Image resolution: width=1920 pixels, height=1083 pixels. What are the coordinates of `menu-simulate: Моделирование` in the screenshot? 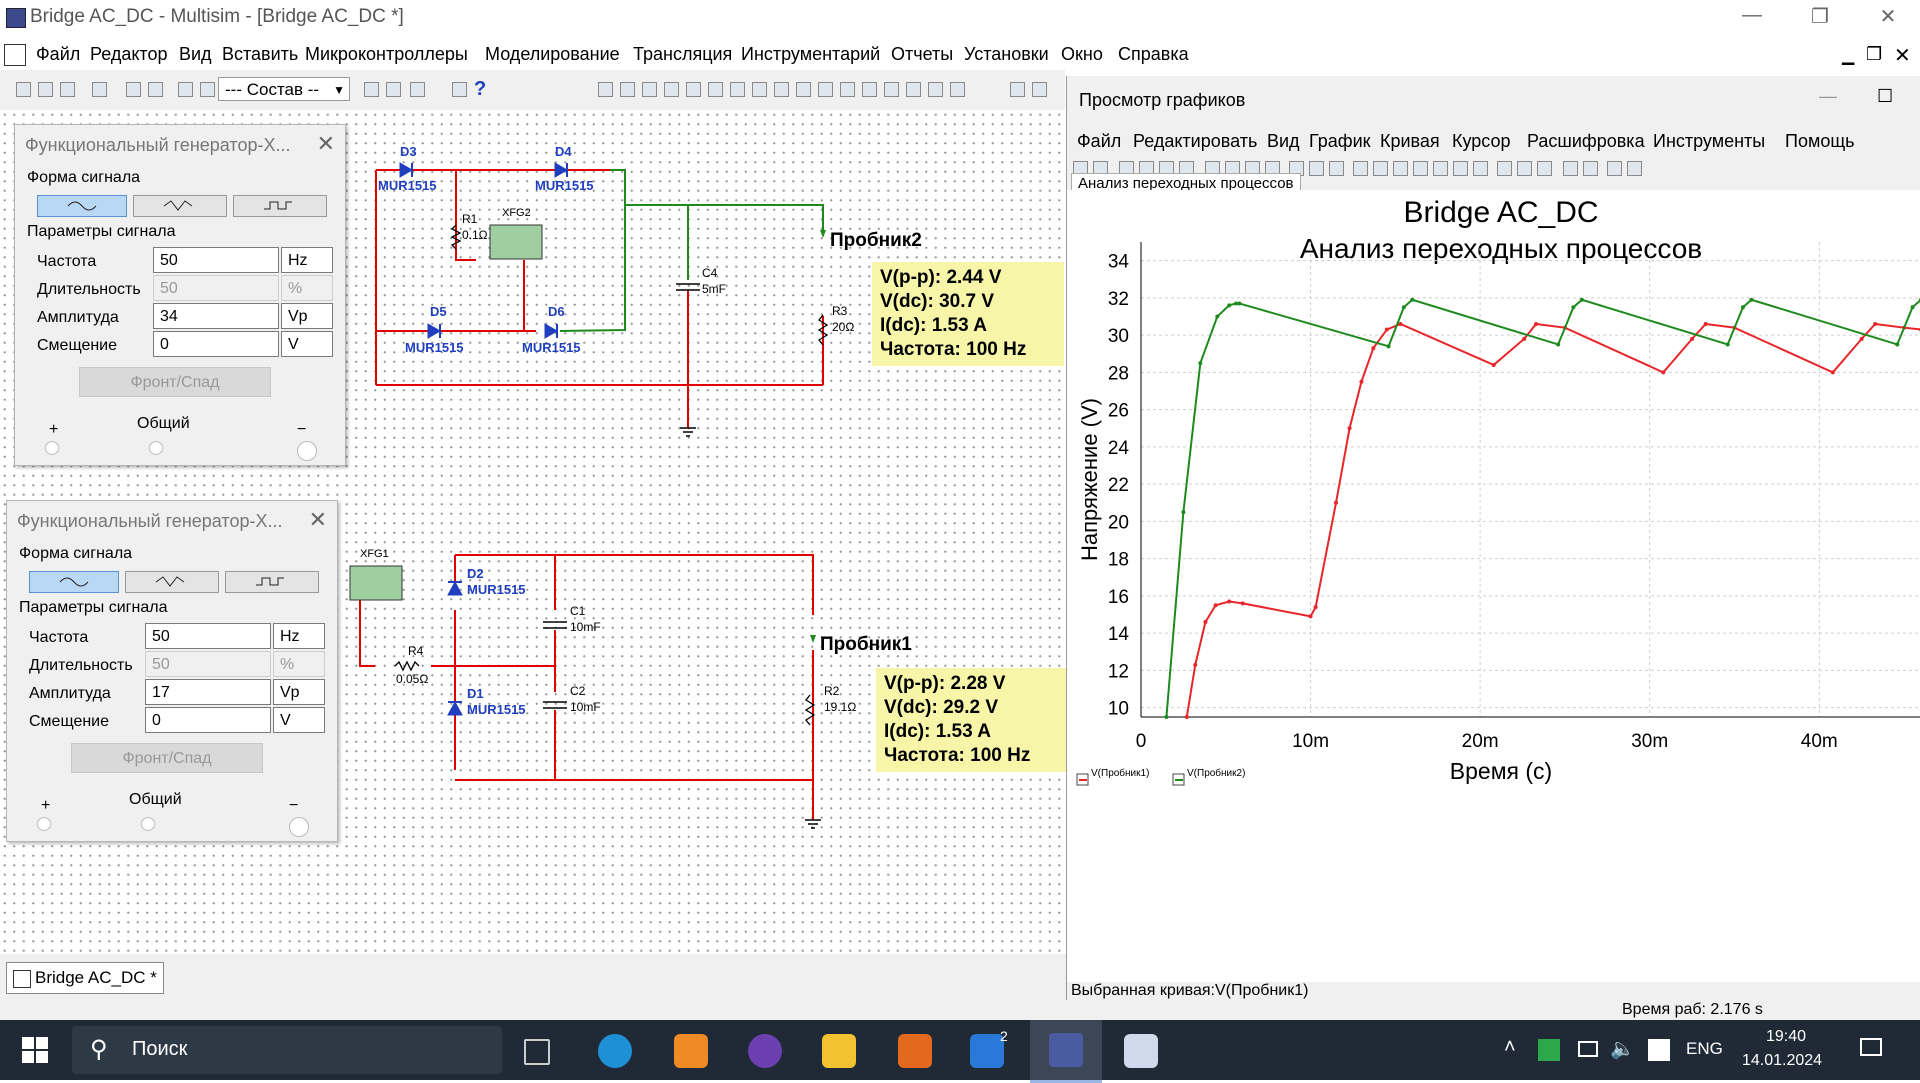 It's located at (552, 54).